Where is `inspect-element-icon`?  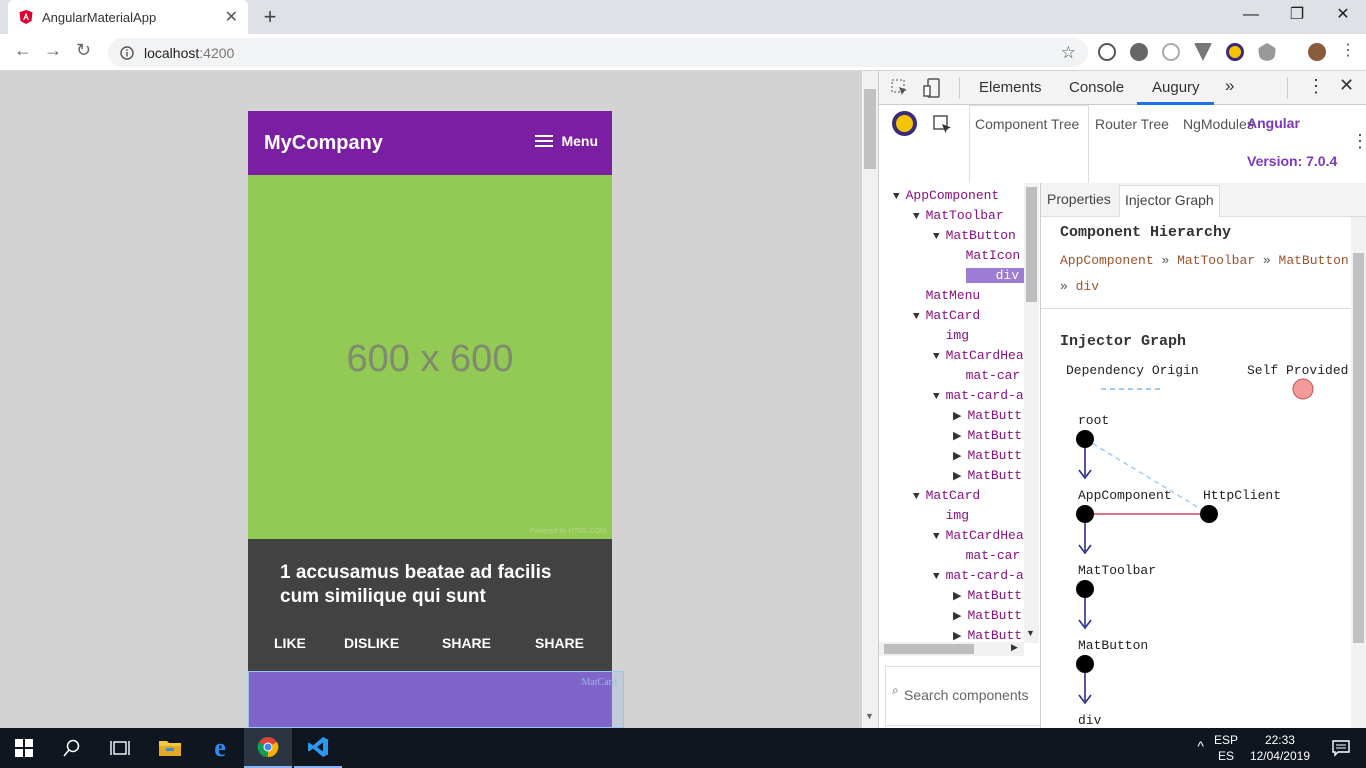 inspect-element-icon is located at coordinates (900, 88).